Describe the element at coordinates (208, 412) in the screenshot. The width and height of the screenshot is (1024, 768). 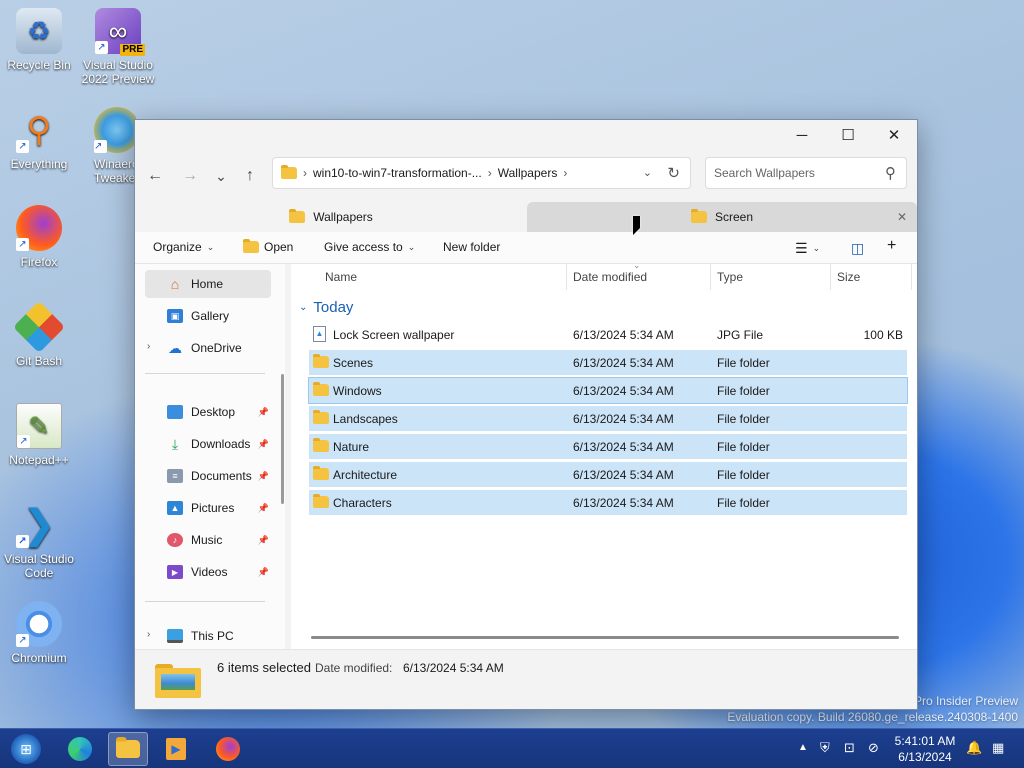
I see `sidebar-item-desktop: Desktop 📌` at that location.